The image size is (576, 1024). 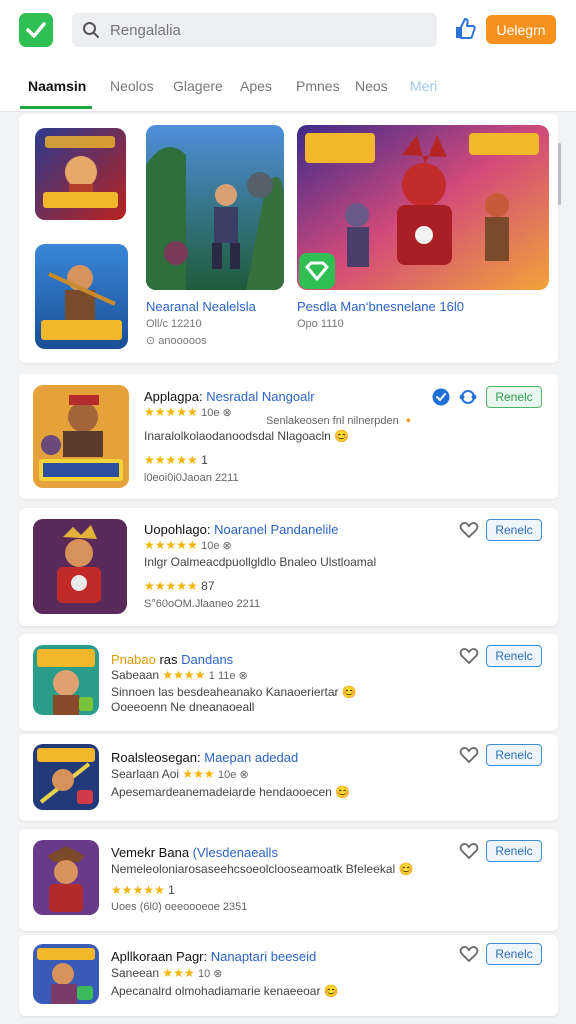 I want to click on checkmark-icon, so click(x=36, y=30).